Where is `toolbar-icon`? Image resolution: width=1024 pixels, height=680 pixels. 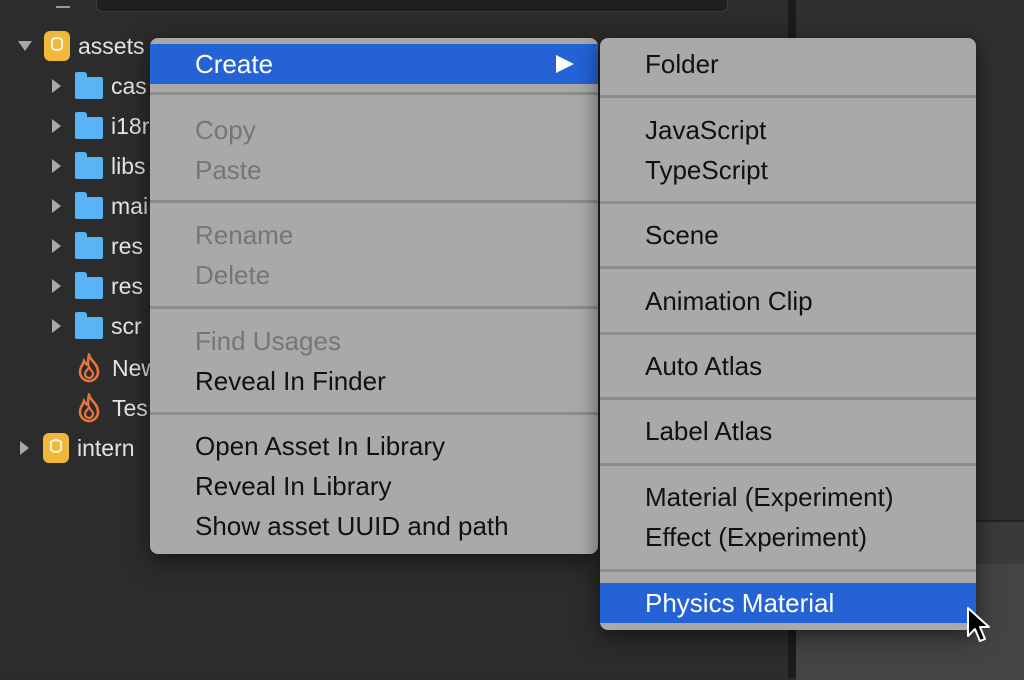
toolbar-icon is located at coordinates (63, 4).